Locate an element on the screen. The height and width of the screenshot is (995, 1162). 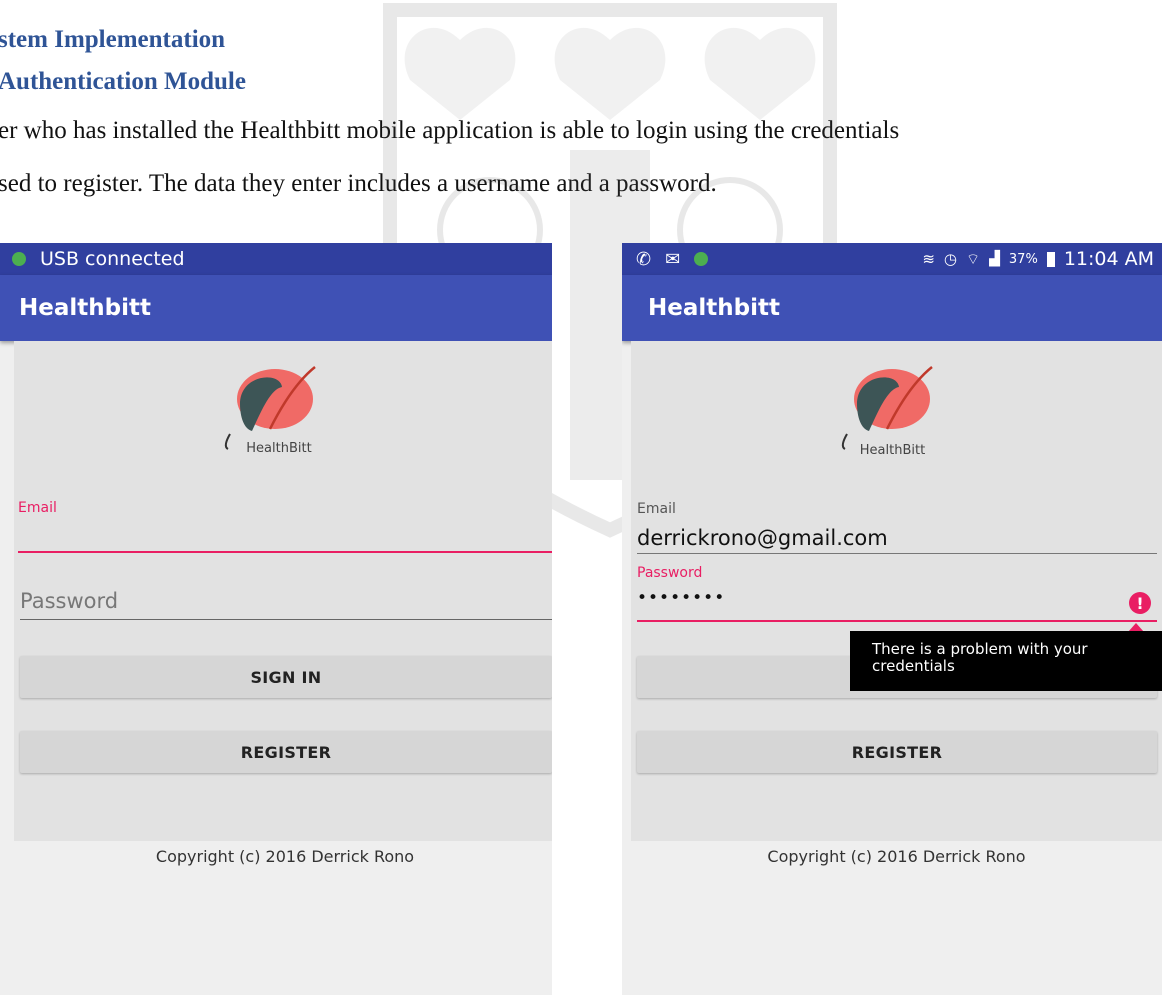
email-field: derrickrono@gmail.com is located at coordinates (762, 538).